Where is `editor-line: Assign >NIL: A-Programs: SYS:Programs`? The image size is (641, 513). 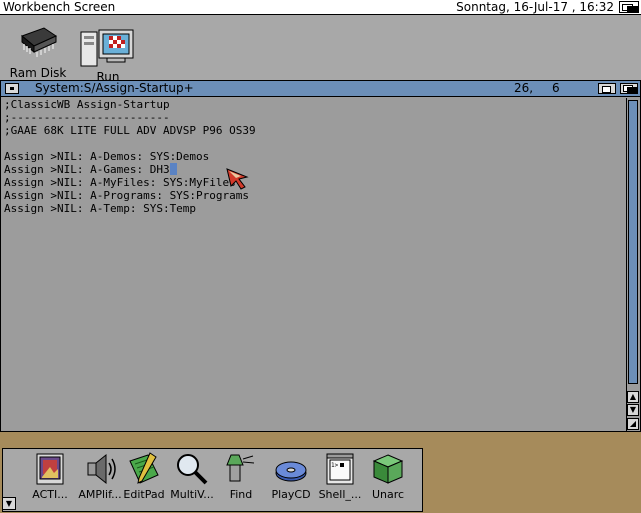
editor-line: Assign >NIL: A-Programs: SYS:Programs is located at coordinates (127, 195).